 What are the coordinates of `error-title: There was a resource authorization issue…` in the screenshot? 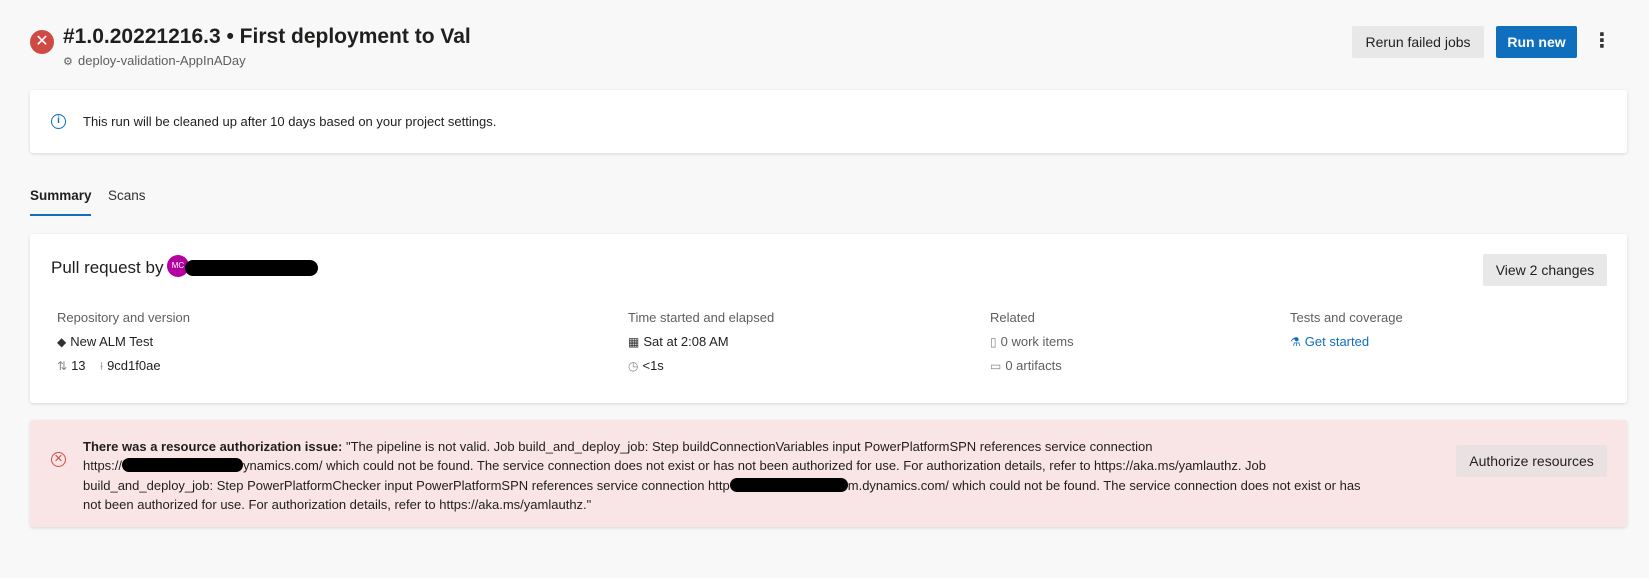 It's located at (213, 446).